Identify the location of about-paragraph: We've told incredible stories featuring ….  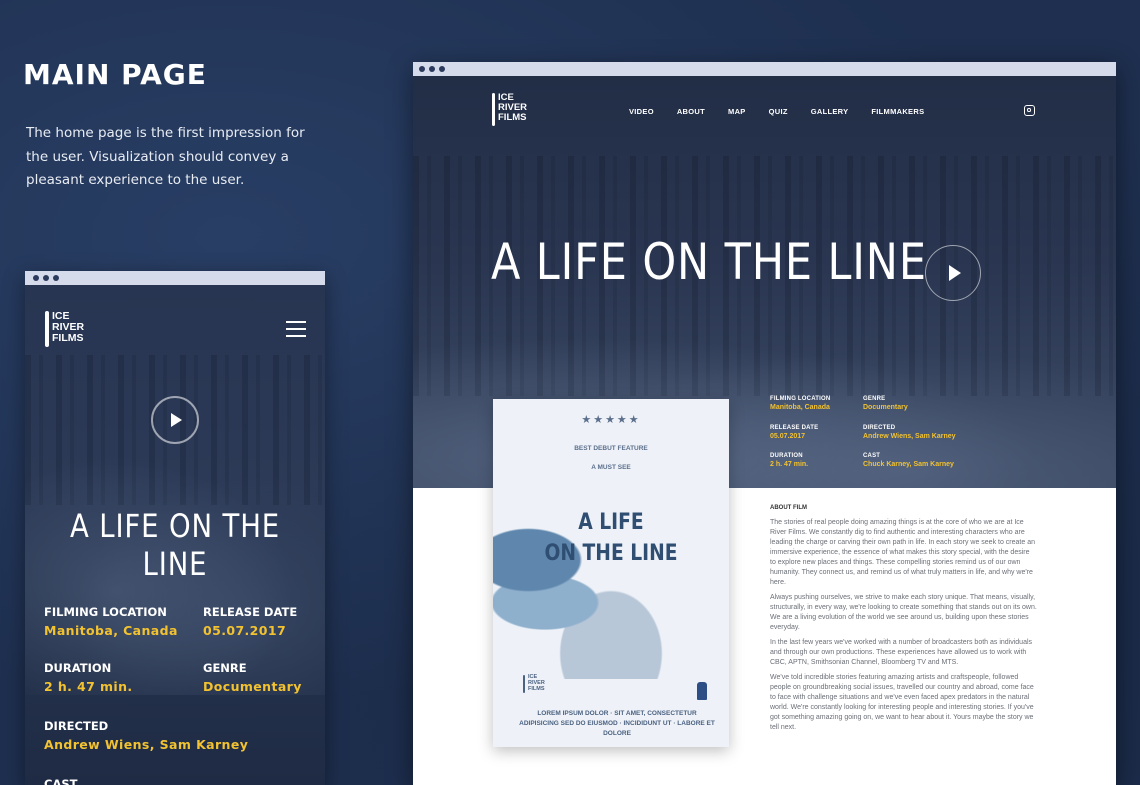
(902, 702).